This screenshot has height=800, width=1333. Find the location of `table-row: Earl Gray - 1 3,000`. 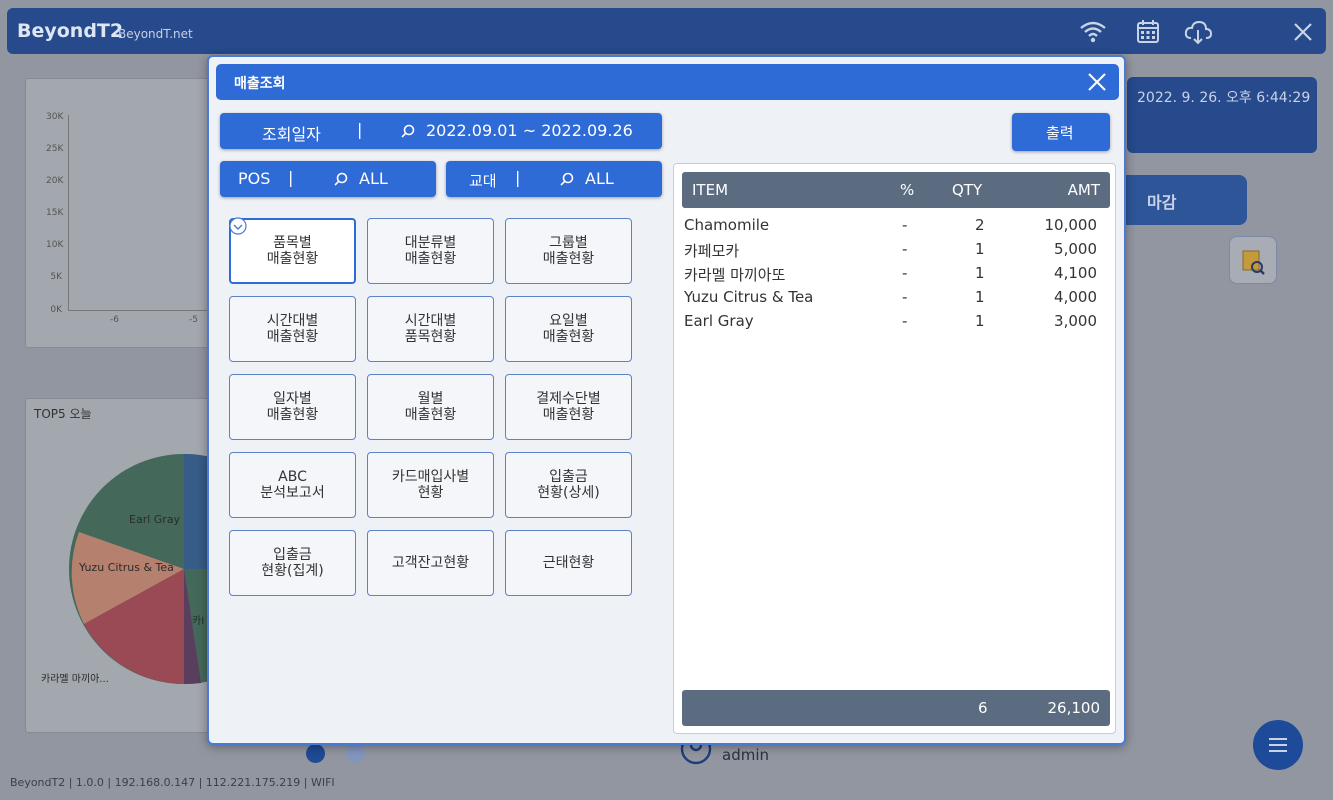

table-row: Earl Gray - 1 3,000 is located at coordinates (894, 320).